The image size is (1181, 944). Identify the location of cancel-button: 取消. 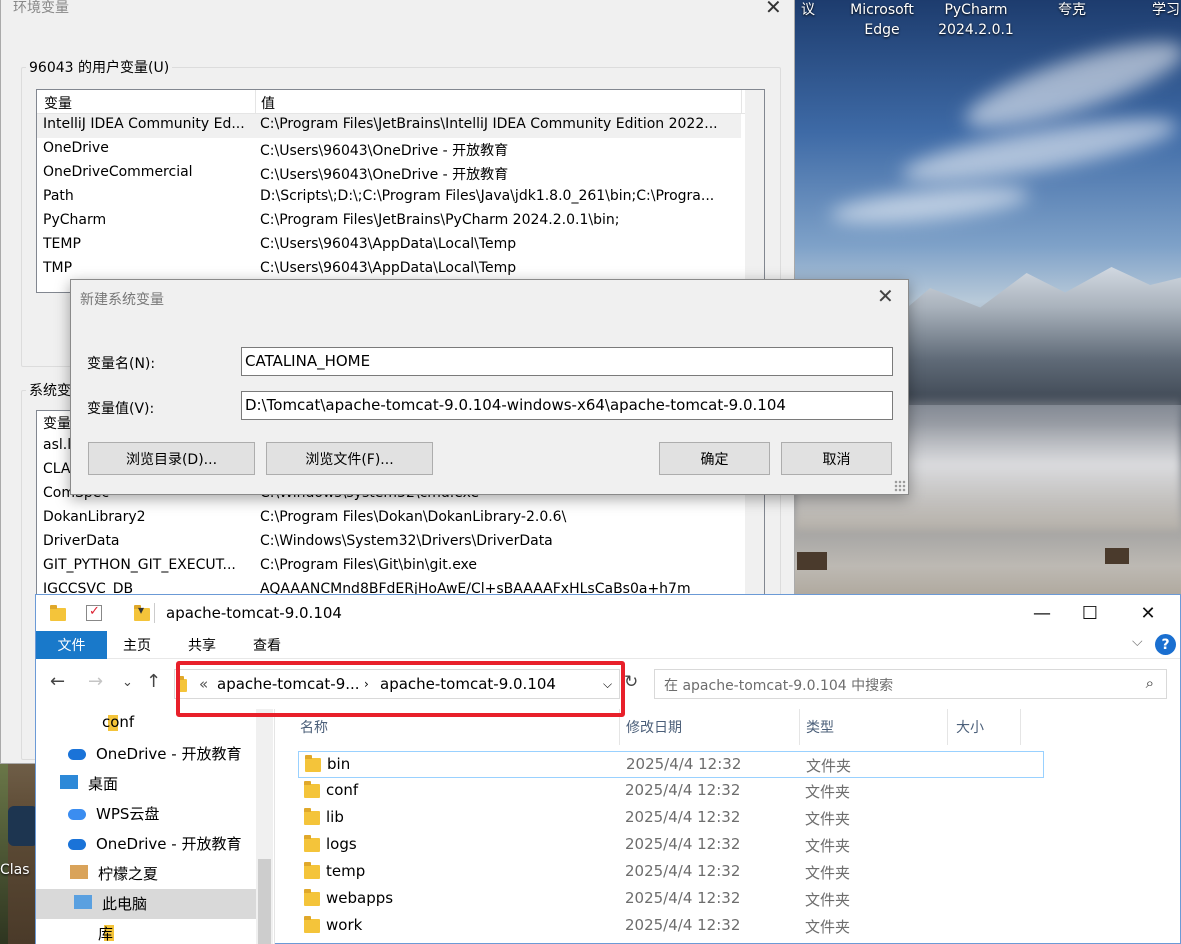
(836, 458).